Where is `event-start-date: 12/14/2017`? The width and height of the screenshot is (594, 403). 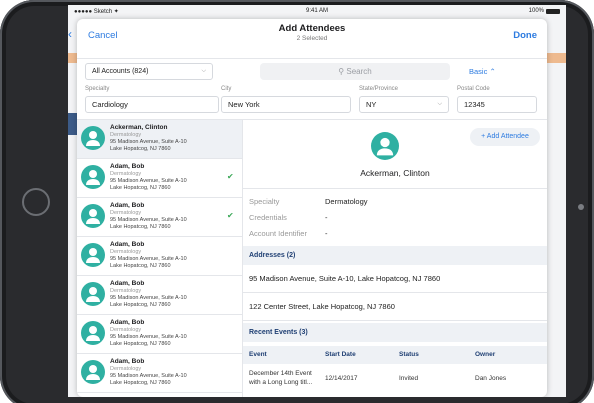
event-start-date: 12/14/2017 is located at coordinates (341, 378).